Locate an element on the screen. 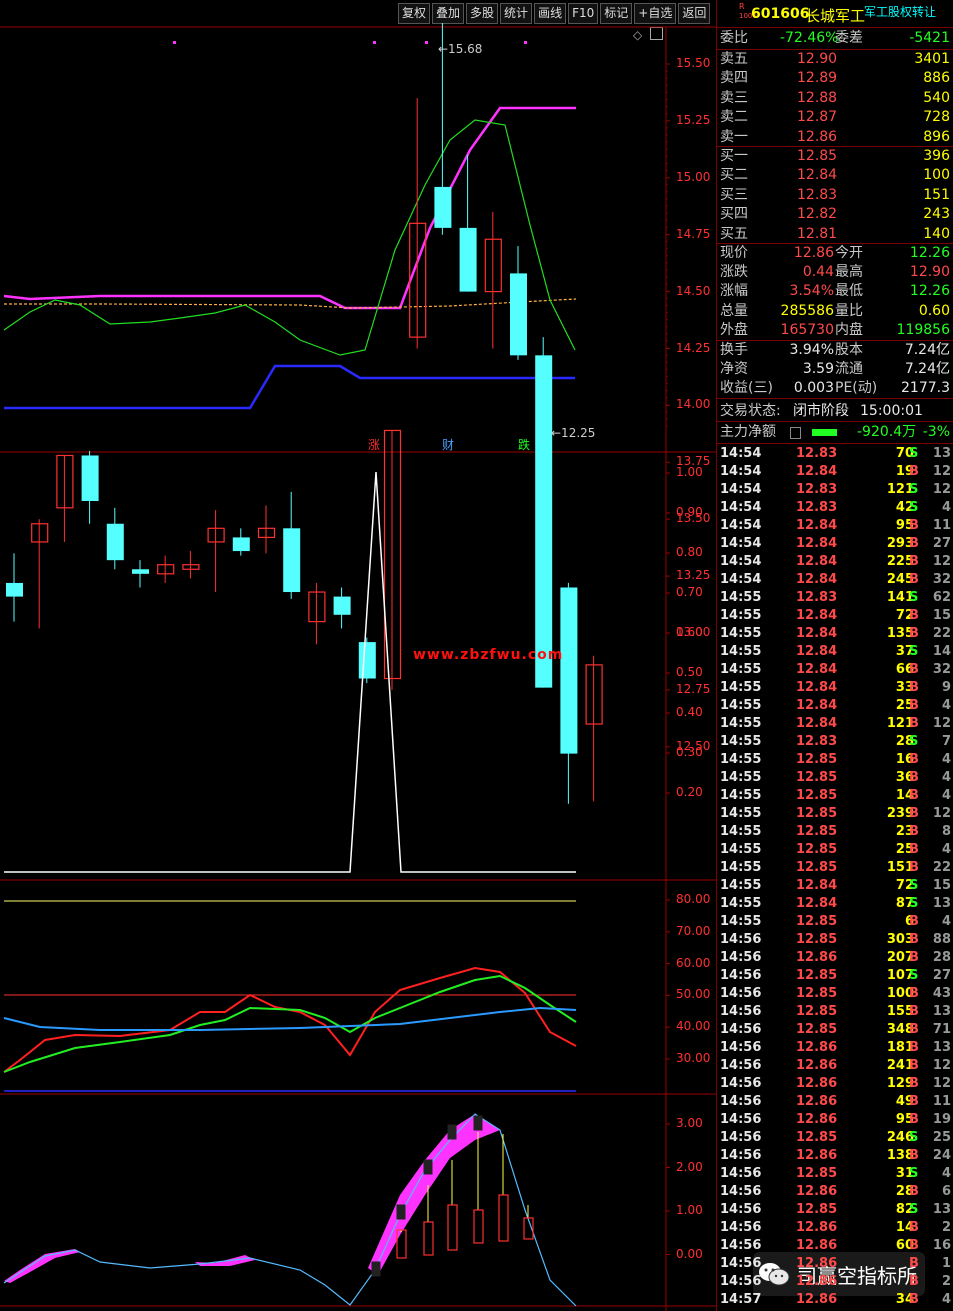 This screenshot has height=1311, width=953. tick-row: 14:56 12.86 207 B 28 is located at coordinates (835, 957).